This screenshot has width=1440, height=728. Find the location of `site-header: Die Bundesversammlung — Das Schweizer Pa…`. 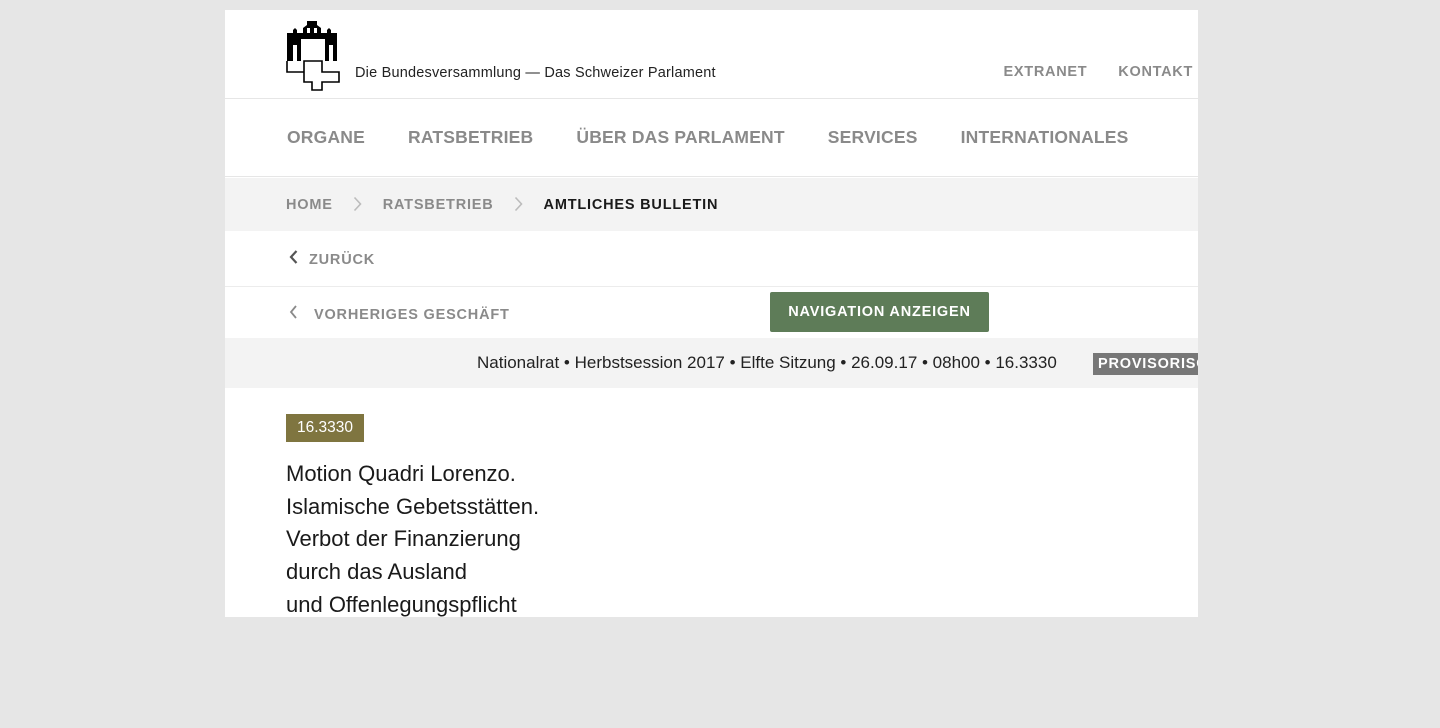

site-header: Die Bundesversammlung — Das Schweizer Pa… is located at coordinates (711, 54).